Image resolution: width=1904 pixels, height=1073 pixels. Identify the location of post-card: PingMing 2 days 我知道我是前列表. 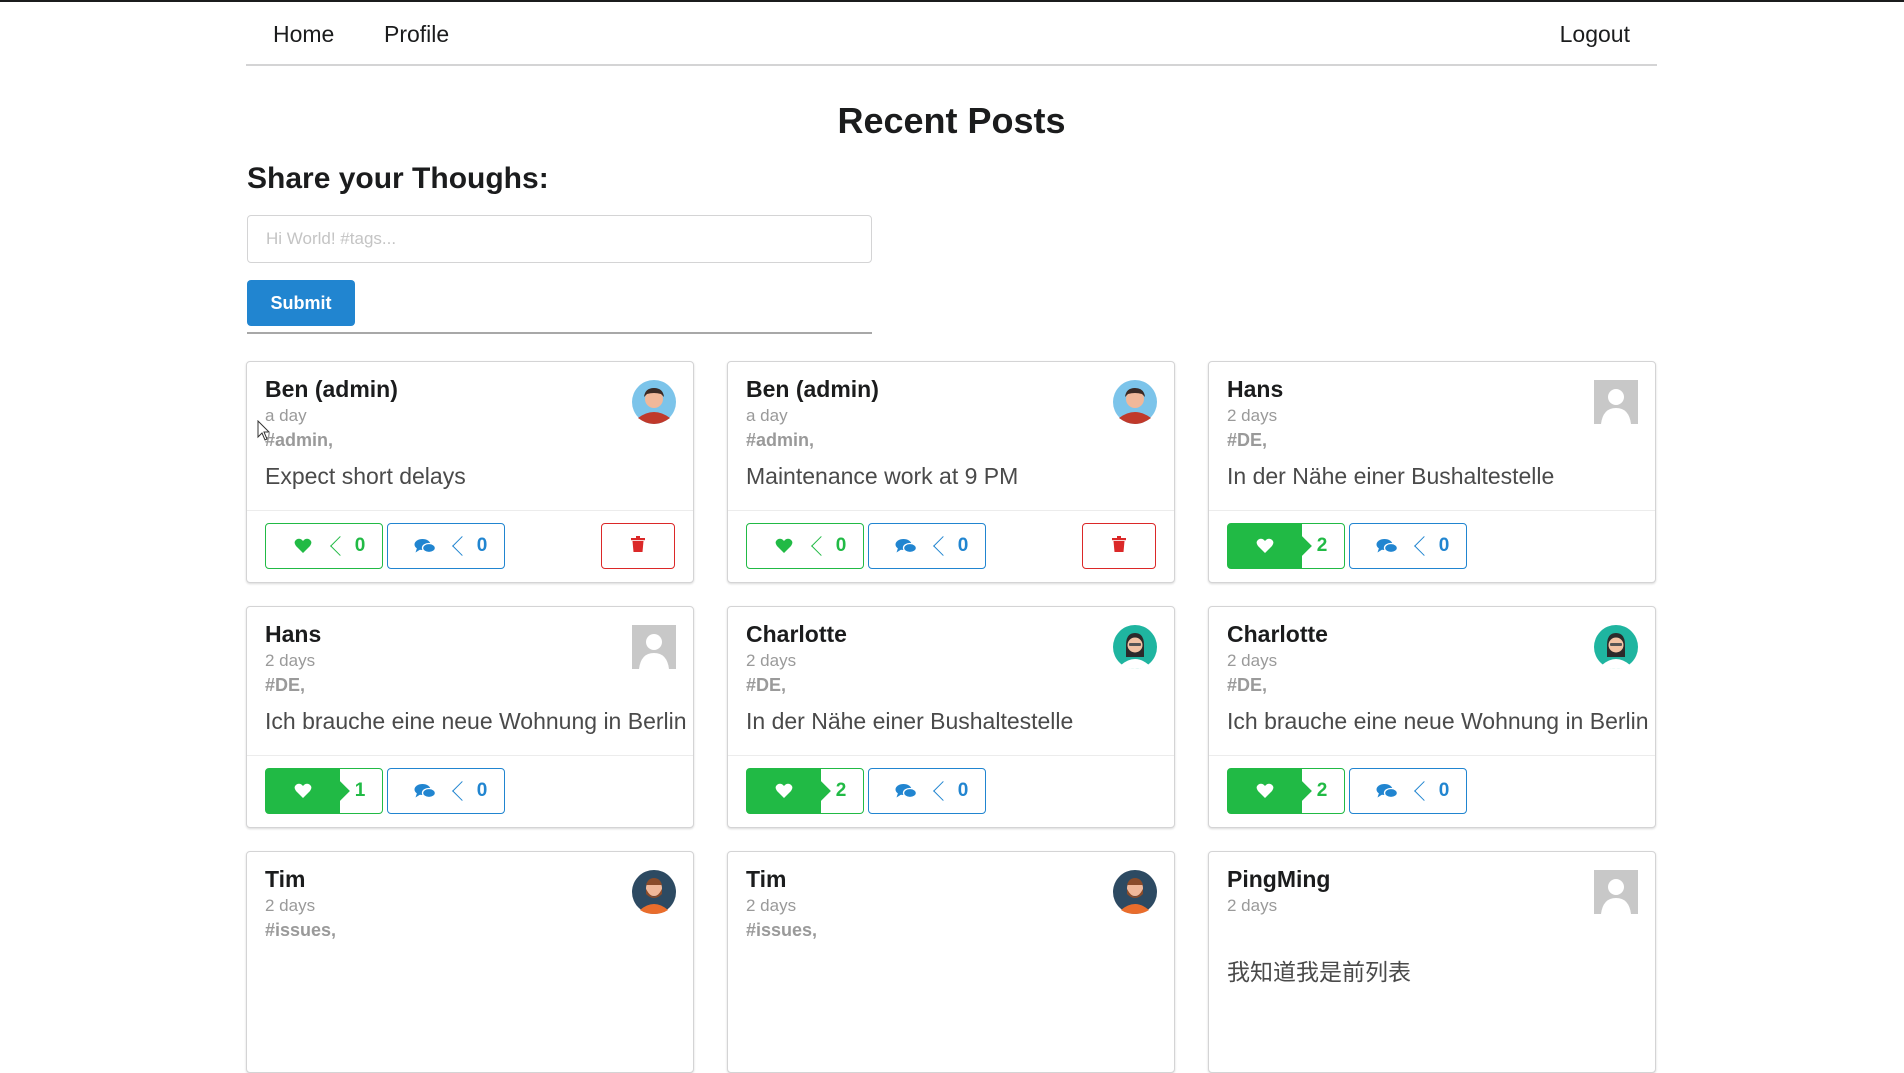
(1432, 962).